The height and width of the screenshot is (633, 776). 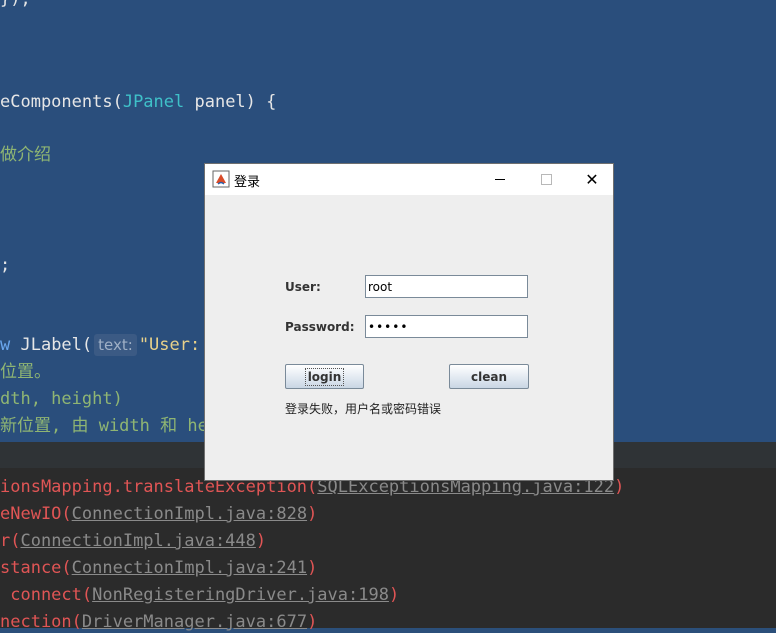 I want to click on maximize-icon, so click(x=546, y=179).